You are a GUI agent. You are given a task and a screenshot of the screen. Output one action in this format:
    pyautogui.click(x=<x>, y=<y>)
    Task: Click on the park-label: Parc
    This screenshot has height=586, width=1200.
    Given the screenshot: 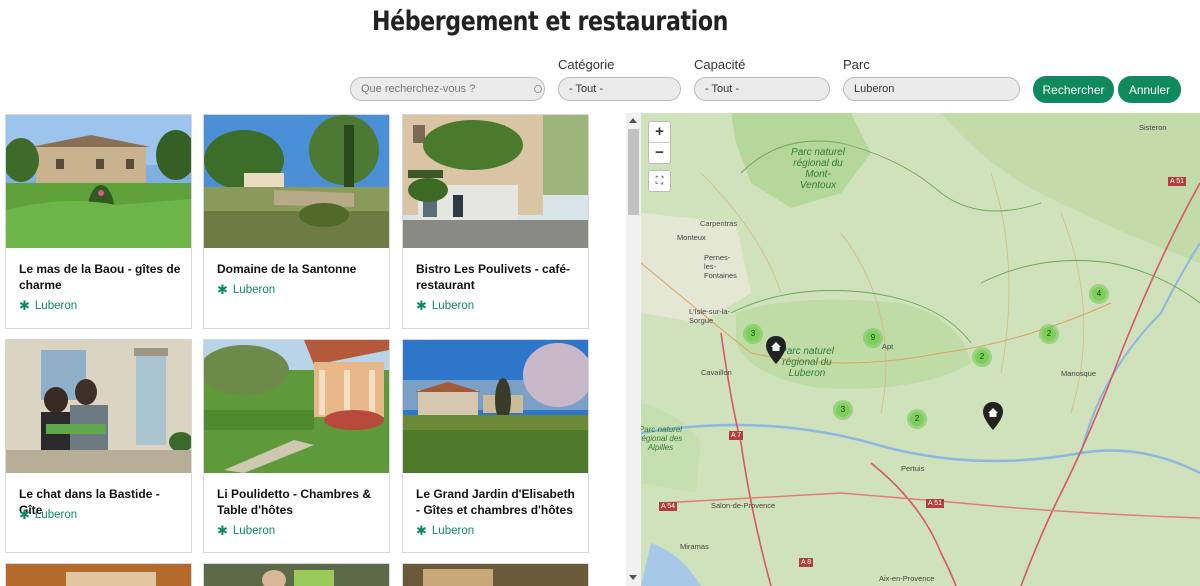 What is the action you would take?
    pyautogui.click(x=856, y=64)
    